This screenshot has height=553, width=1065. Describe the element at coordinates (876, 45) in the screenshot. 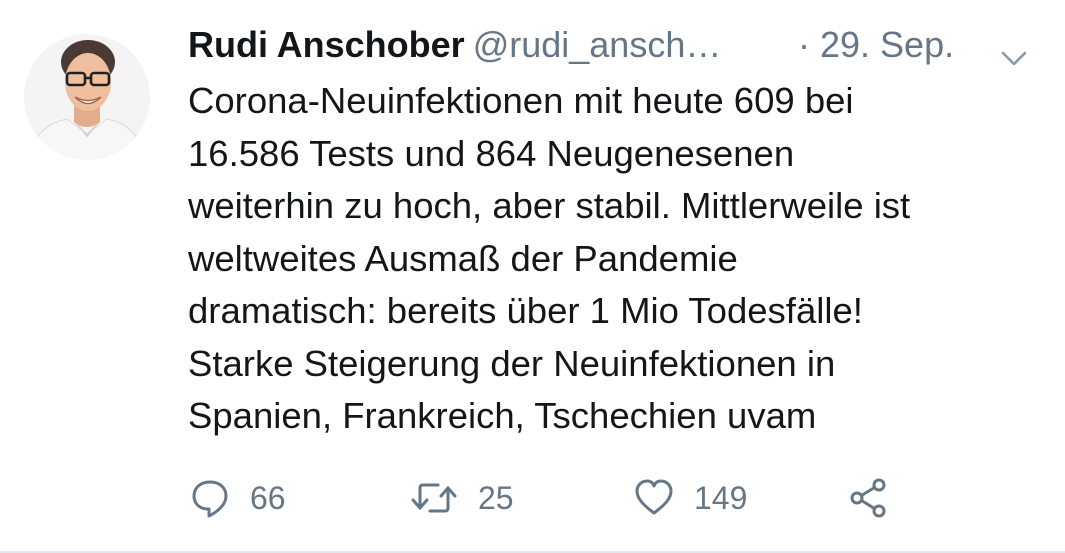

I see `tweet-date: · 29. Sep.` at that location.